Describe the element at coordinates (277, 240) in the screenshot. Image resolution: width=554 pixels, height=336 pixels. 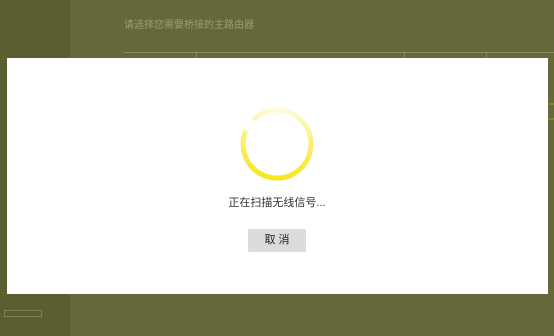
I see `cancel-button: 取 消` at that location.